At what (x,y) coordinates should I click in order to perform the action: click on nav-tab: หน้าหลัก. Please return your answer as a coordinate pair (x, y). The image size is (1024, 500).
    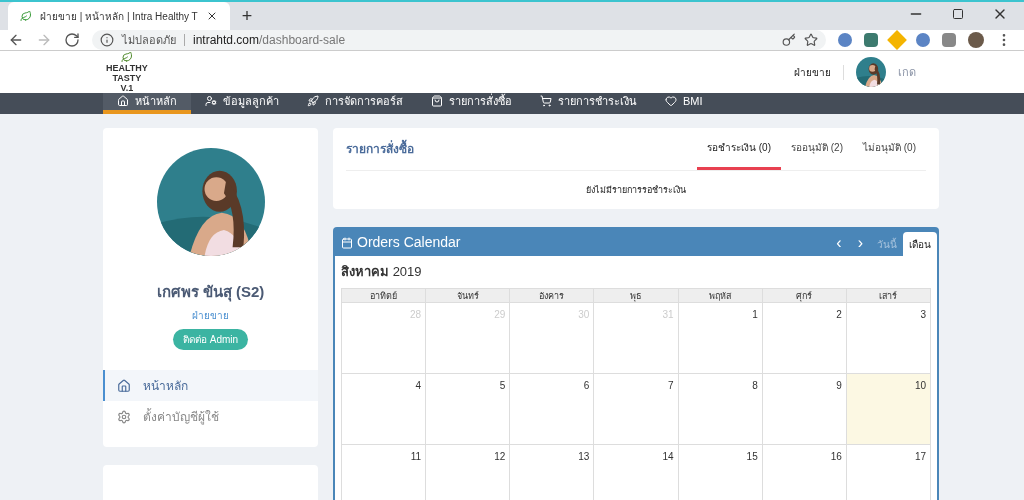
    Looking at the image, I should click on (147, 103).